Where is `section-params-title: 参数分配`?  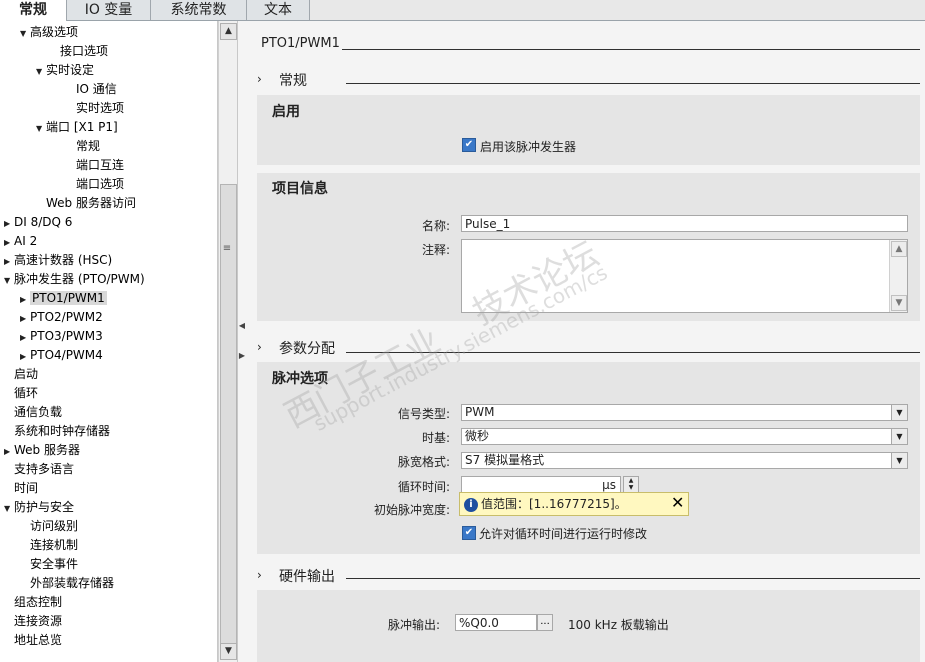
section-params-title: 参数分配 is located at coordinates (307, 348).